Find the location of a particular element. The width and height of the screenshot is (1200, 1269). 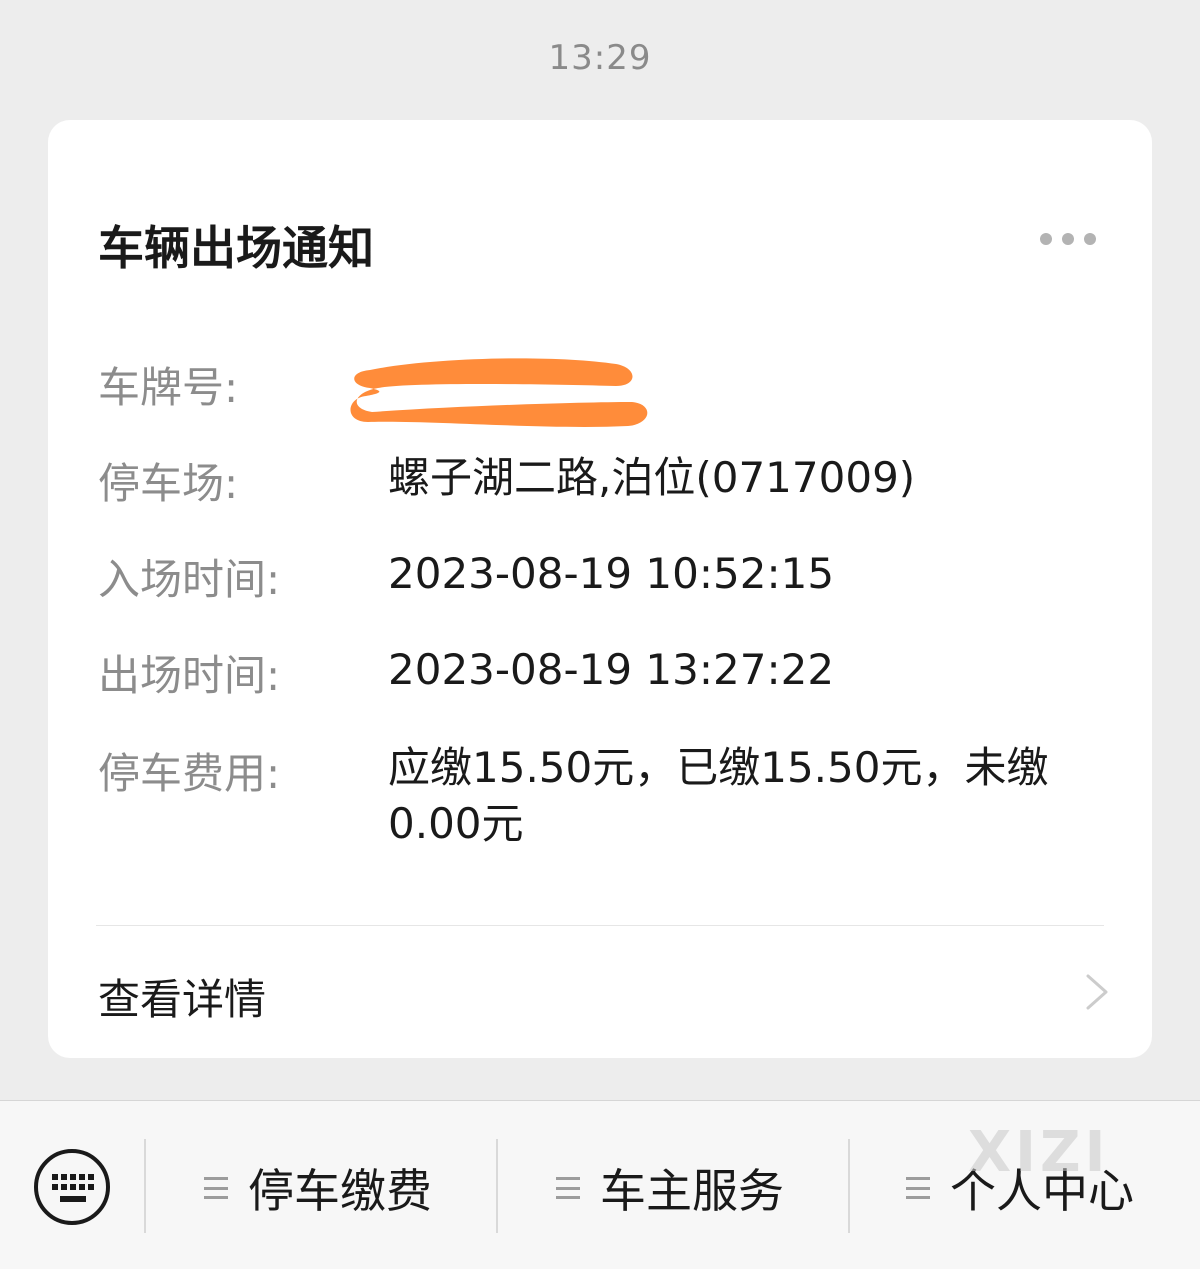

exit-time-value: 2023-08-19 13:27:22 is located at coordinates (611, 669).